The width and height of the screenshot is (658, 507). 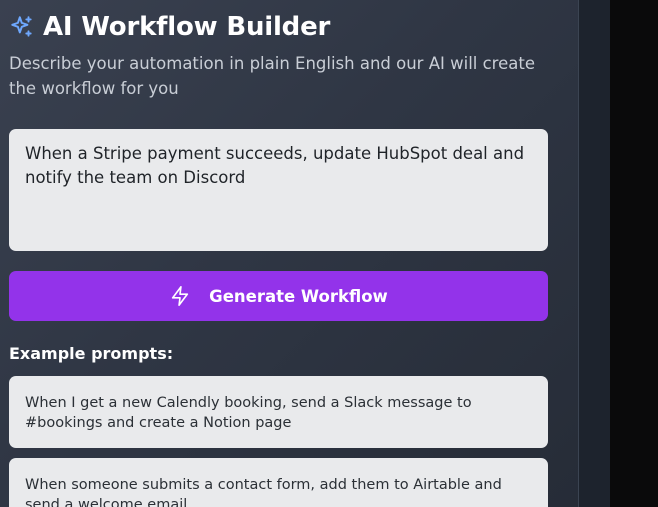 I want to click on sparkle-icon, so click(x=22, y=27).